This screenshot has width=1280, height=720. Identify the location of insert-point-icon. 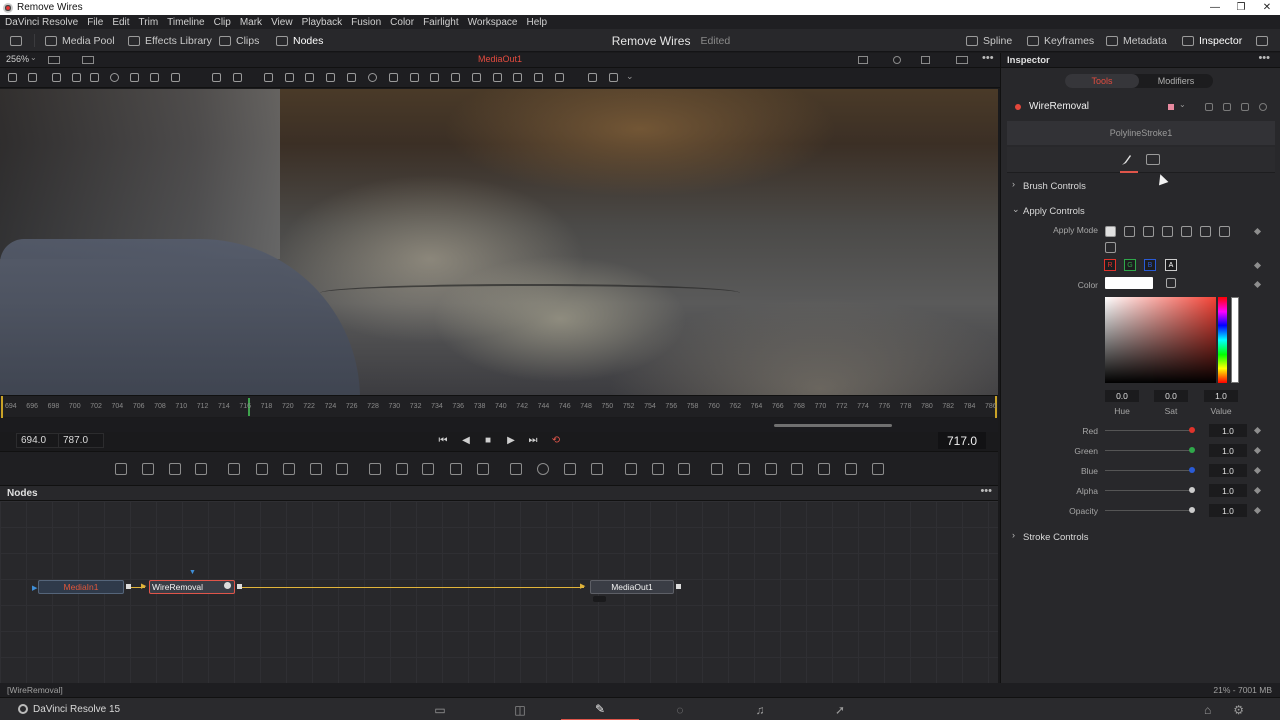
(309, 77).